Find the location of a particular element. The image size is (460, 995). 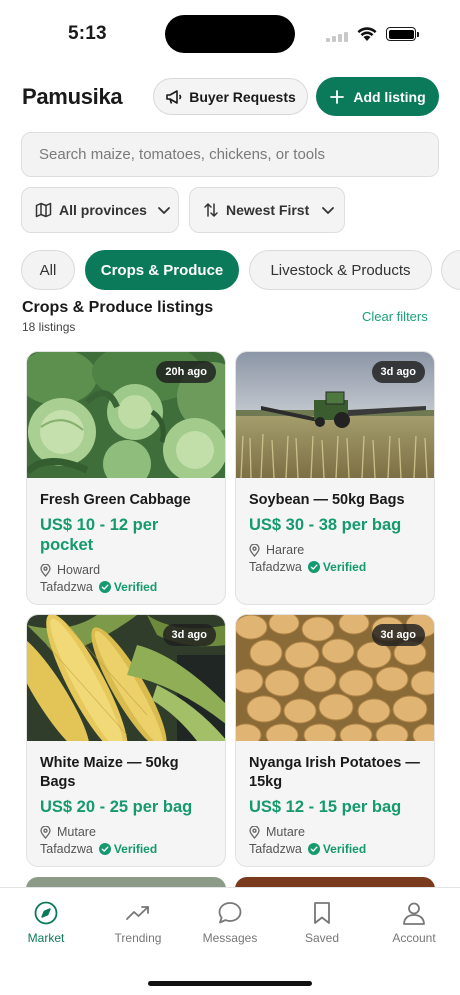

category-chip-label: Livestock & Products is located at coordinates (340, 270).